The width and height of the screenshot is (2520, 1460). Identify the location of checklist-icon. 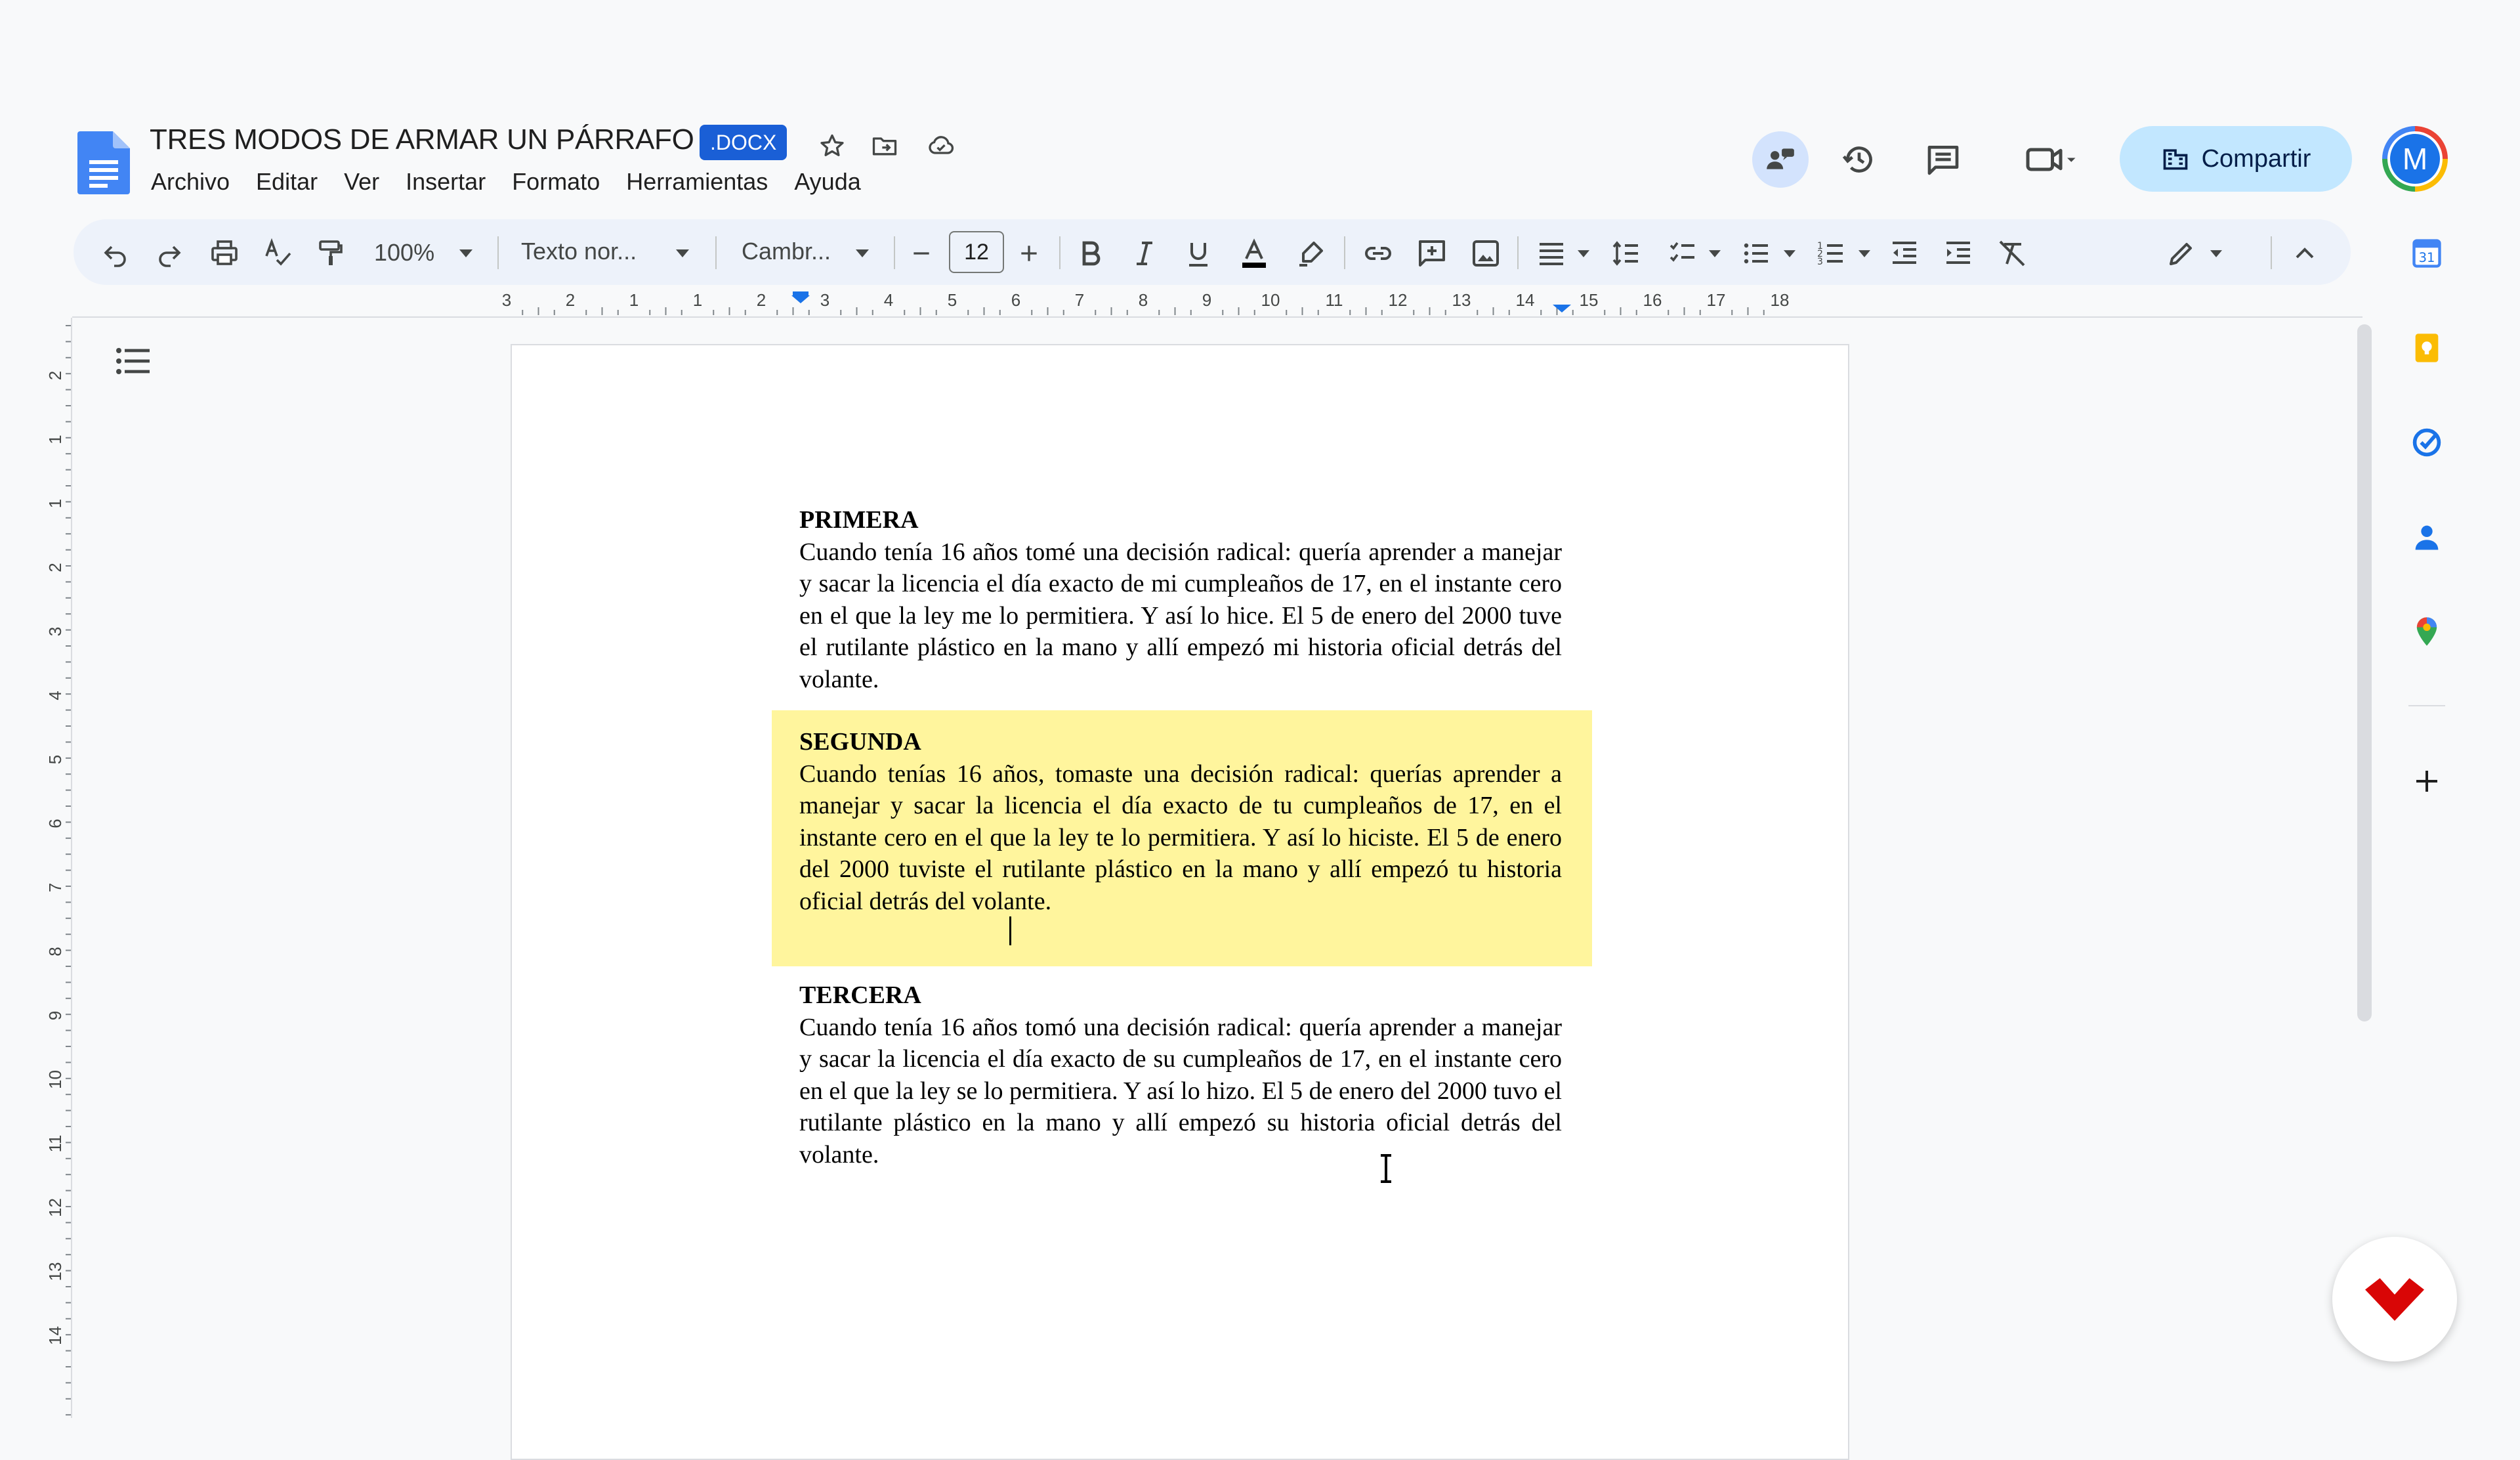
(1682, 253).